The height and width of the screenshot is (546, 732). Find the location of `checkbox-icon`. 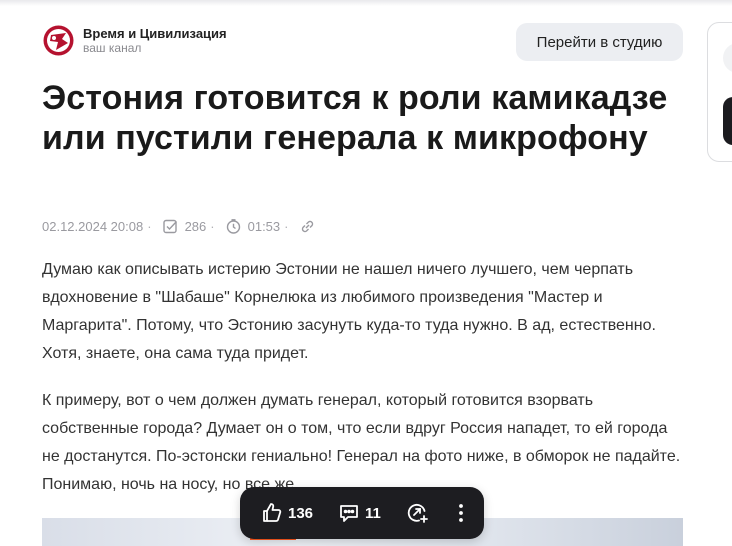

checkbox-icon is located at coordinates (170, 226).